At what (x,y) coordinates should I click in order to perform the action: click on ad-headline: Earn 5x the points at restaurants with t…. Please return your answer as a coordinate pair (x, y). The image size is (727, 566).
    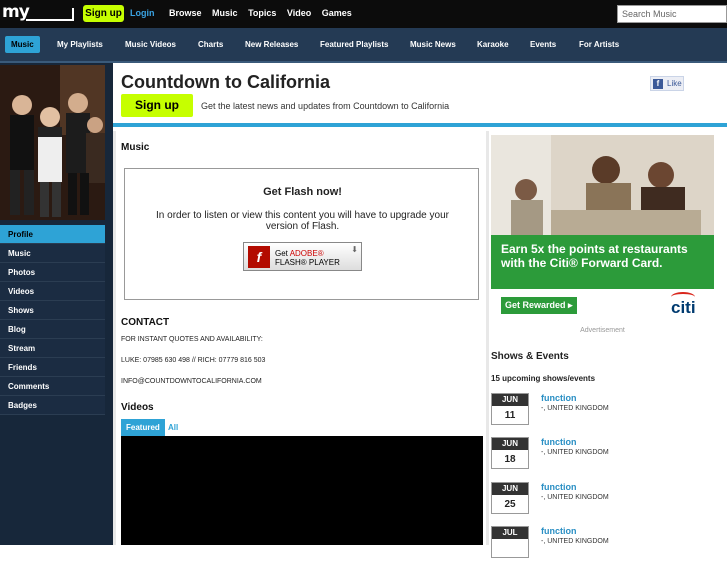
    Looking at the image, I should click on (594, 256).